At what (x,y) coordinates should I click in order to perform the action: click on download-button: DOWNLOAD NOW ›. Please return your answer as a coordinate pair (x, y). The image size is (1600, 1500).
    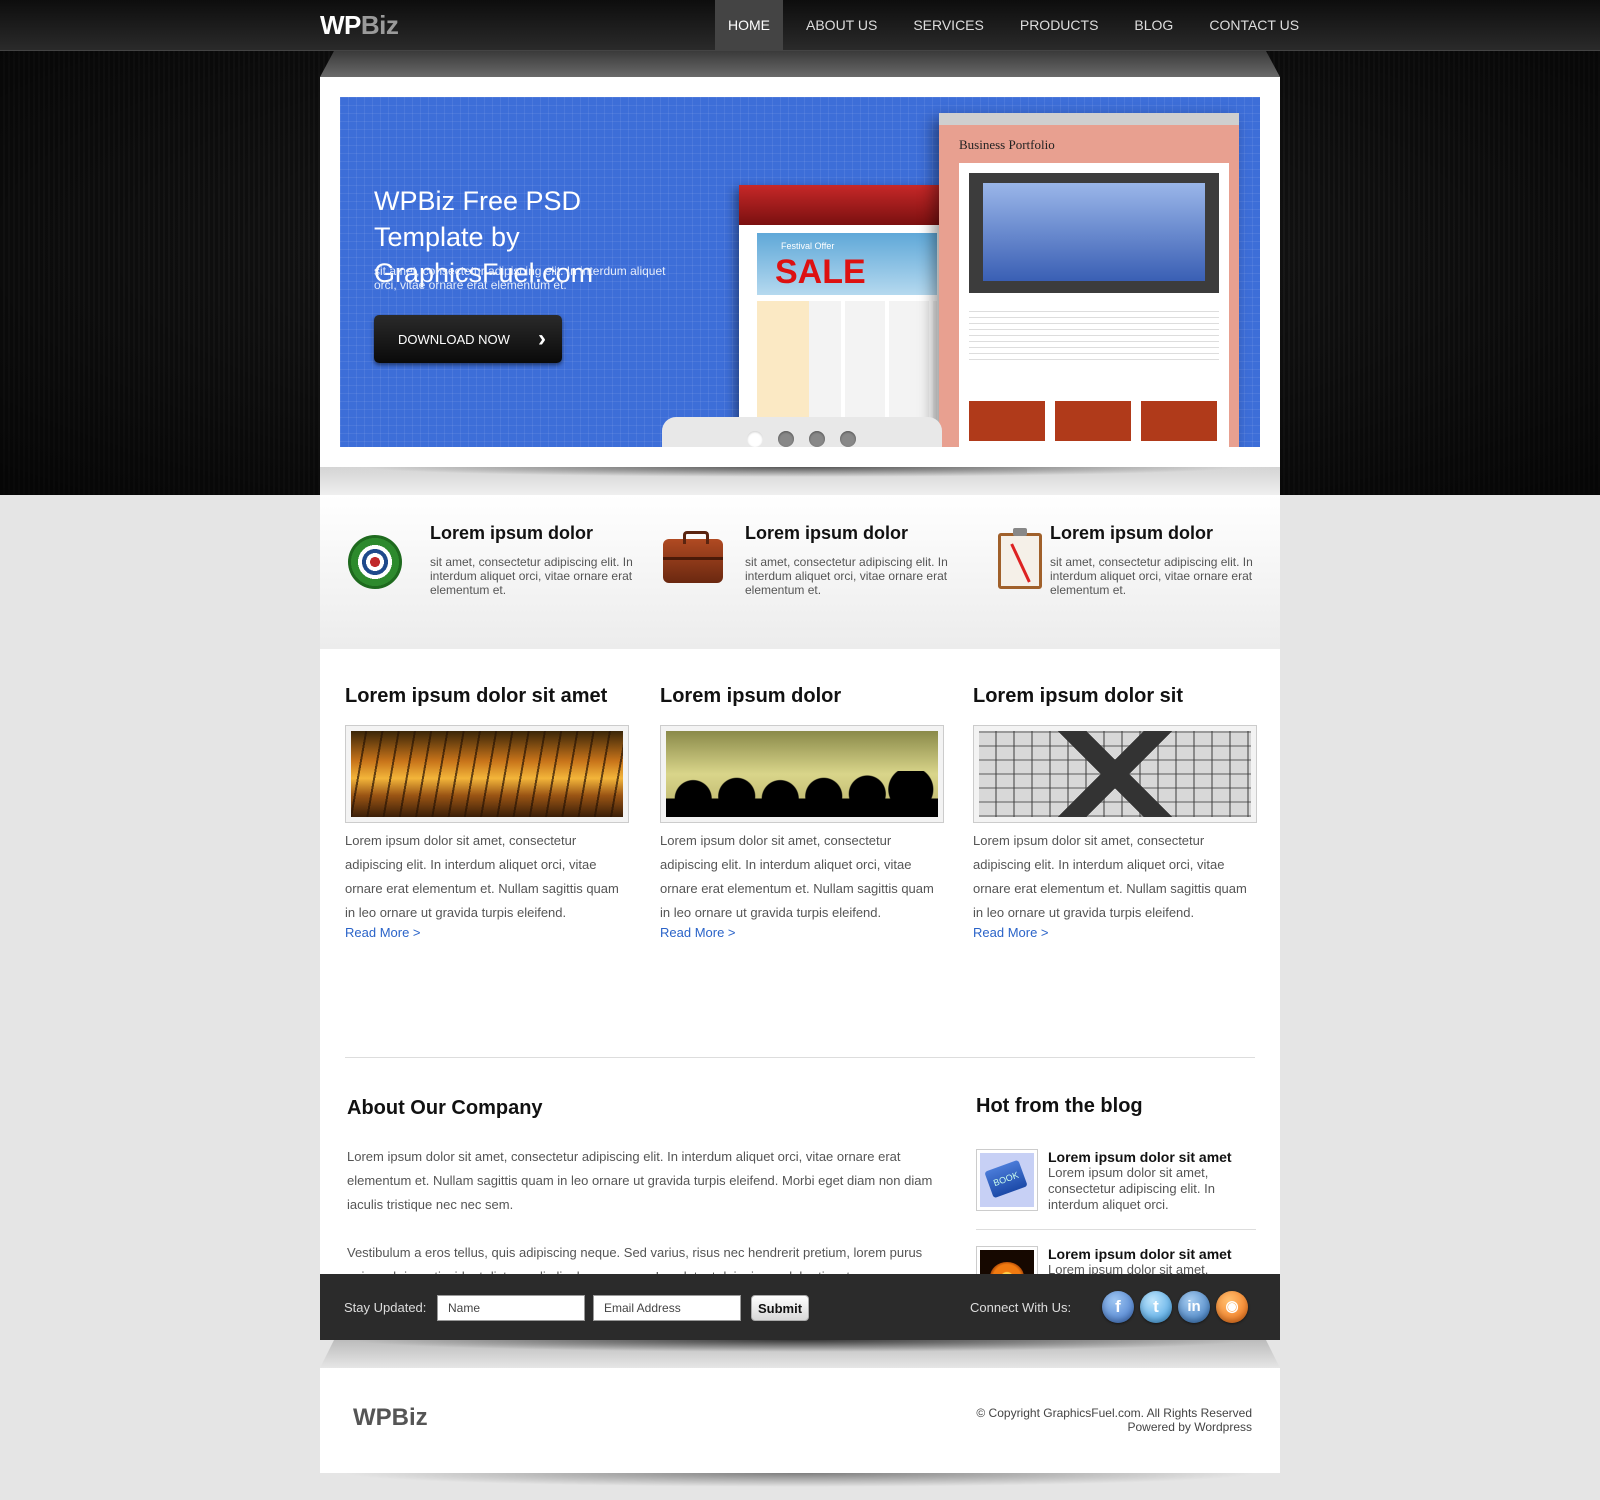
    Looking at the image, I should click on (468, 339).